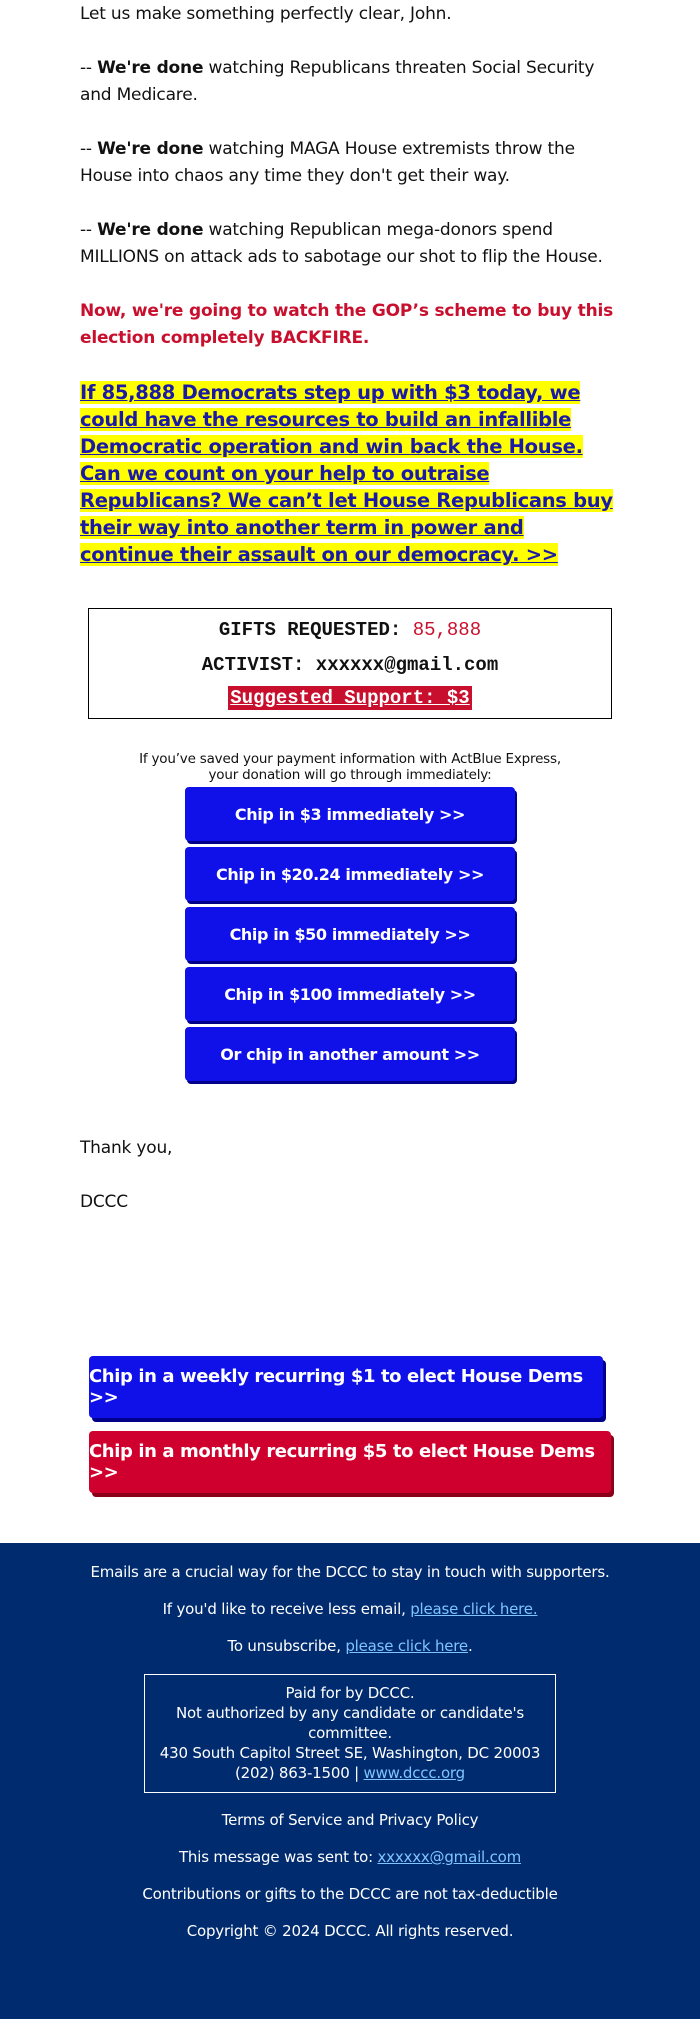 The width and height of the screenshot is (700, 2019). I want to click on paid-for-text: Paid for by DCCC., so click(350, 1693).